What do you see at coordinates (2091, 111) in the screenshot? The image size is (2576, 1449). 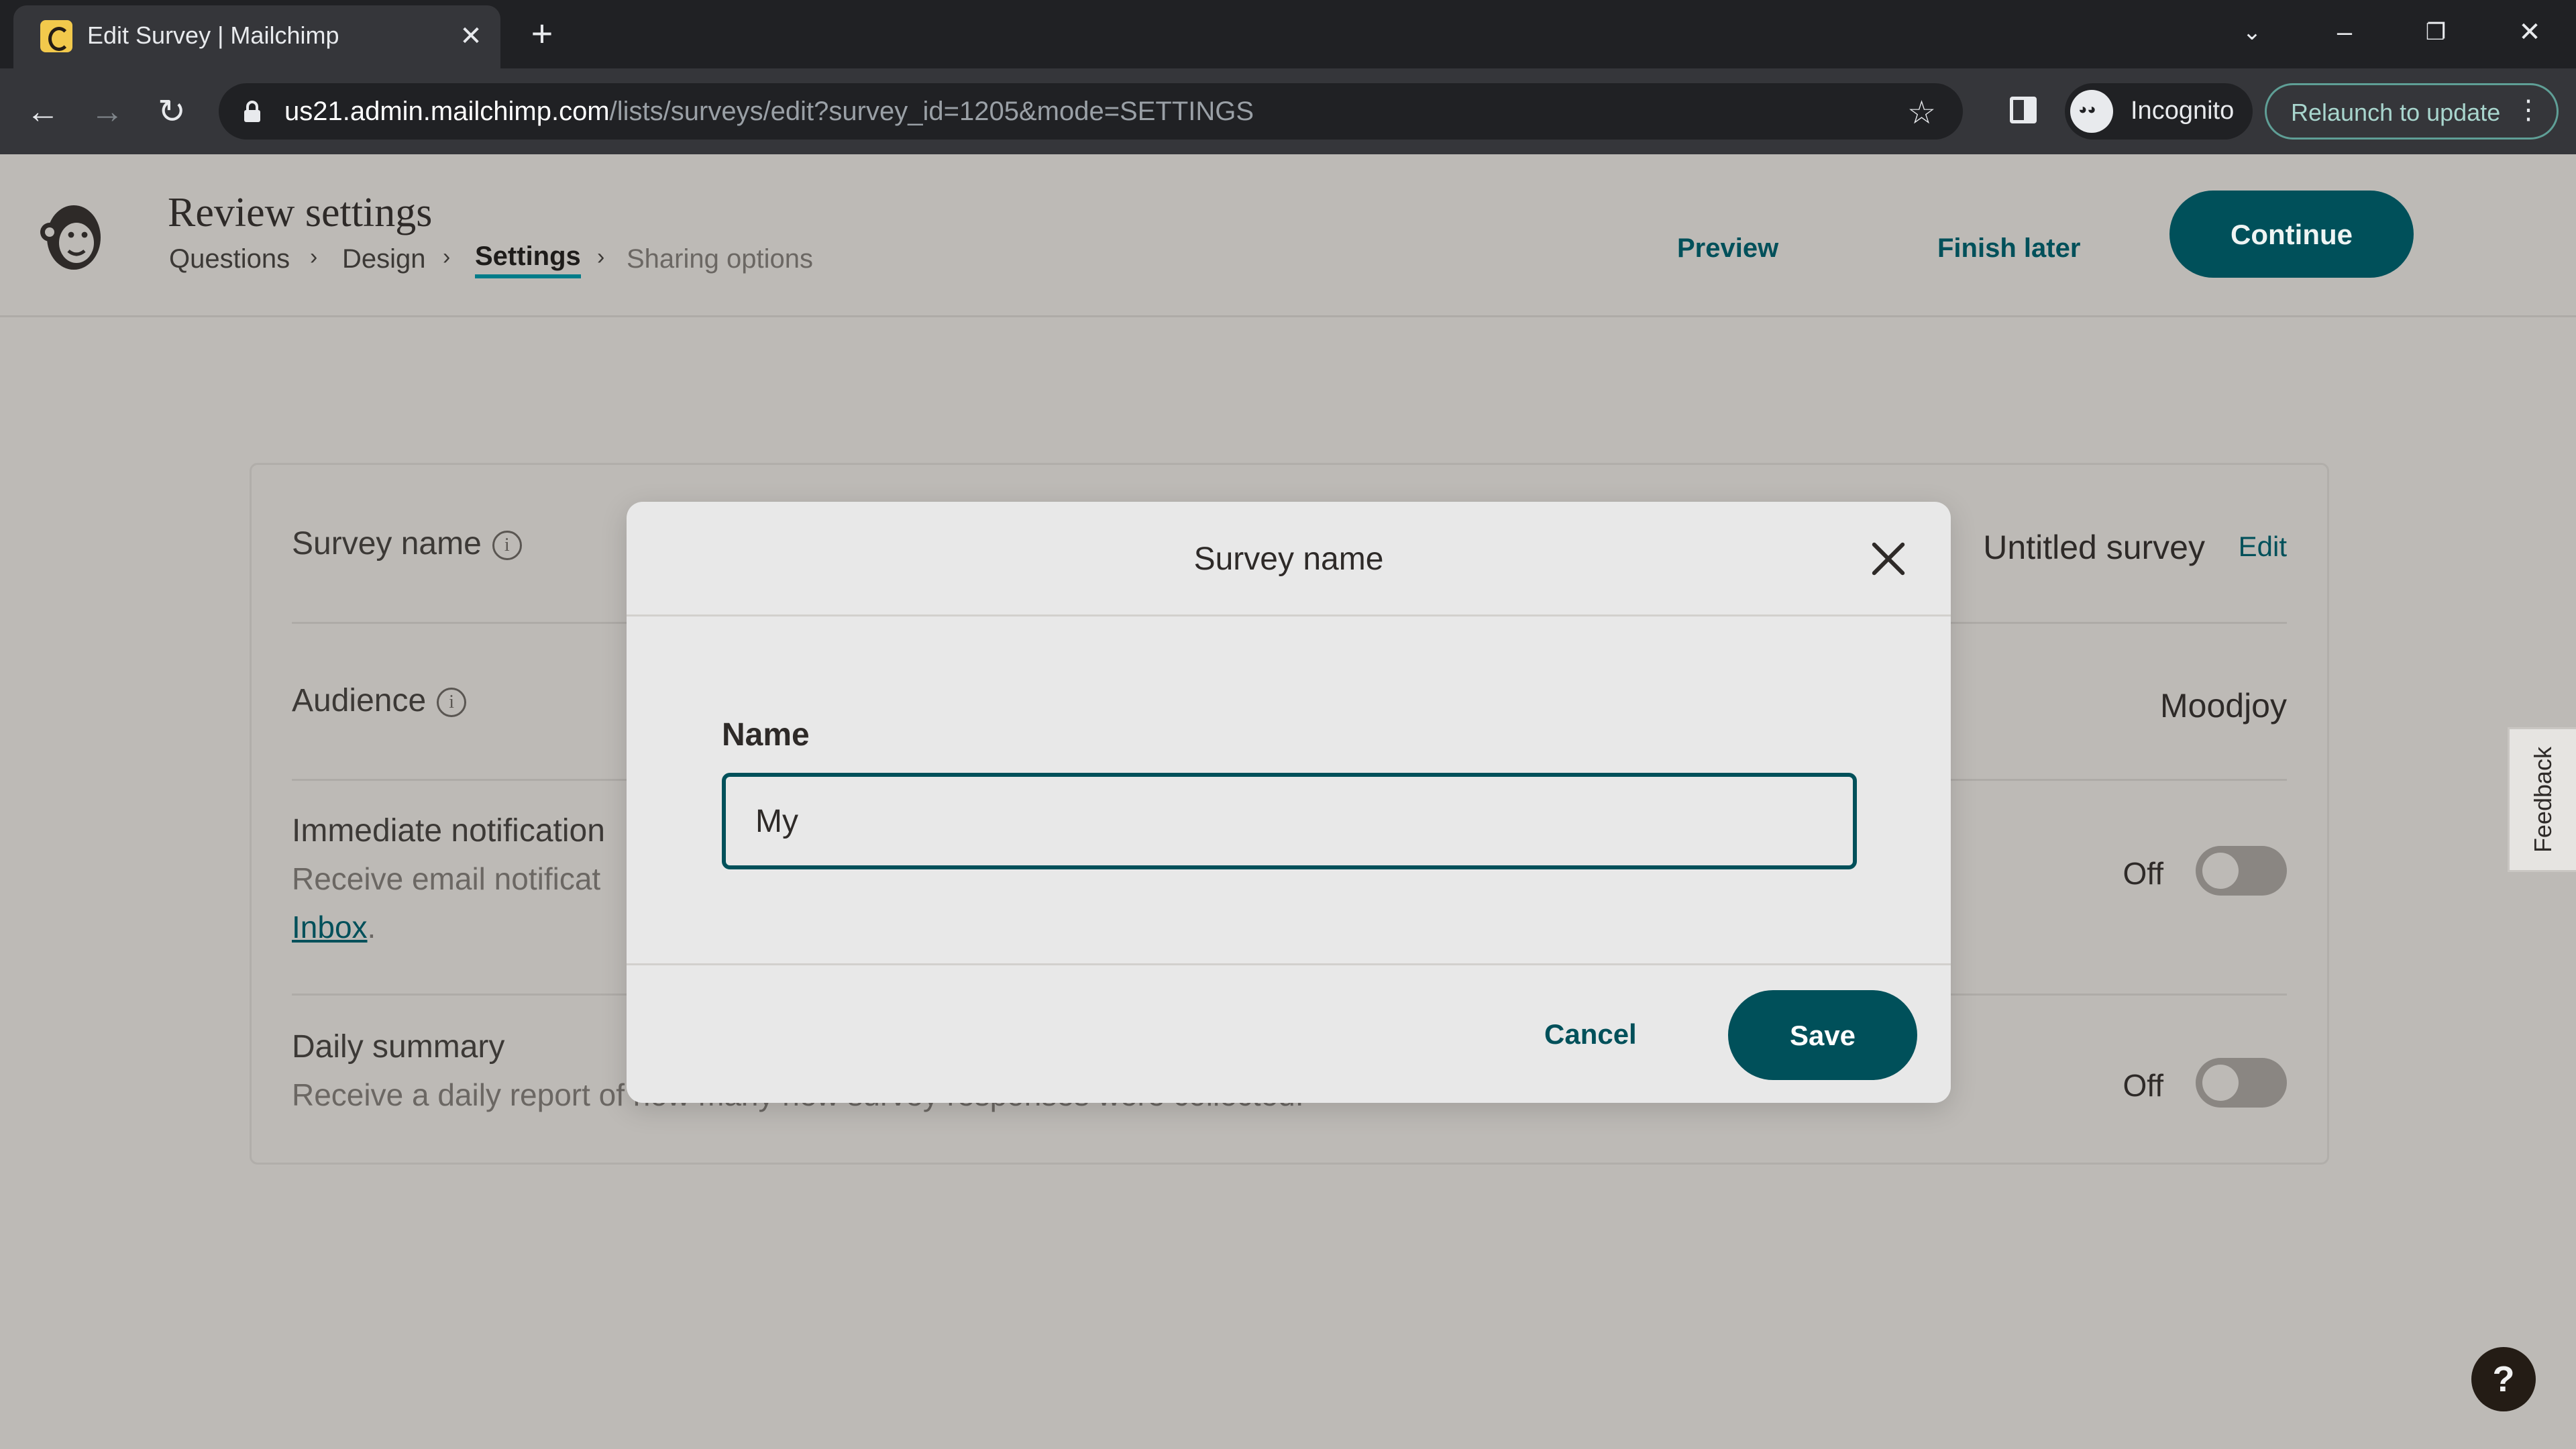 I see `incognito-icon` at bounding box center [2091, 111].